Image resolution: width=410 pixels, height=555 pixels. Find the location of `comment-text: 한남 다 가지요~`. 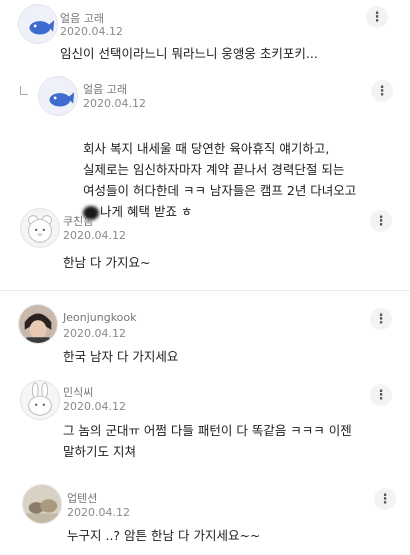

comment-text: 한남 다 가지요~ is located at coordinates (107, 262).